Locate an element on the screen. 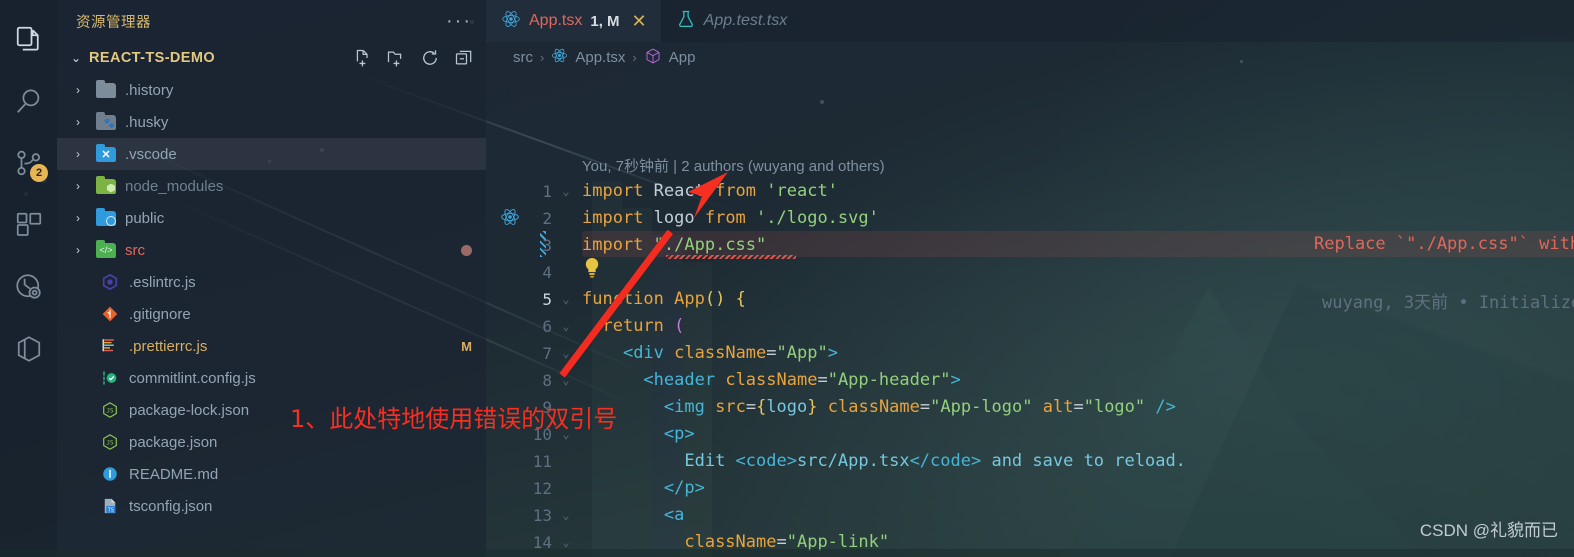 The height and width of the screenshot is (557, 1574). tree-item-history: › .history is located at coordinates (271, 90).